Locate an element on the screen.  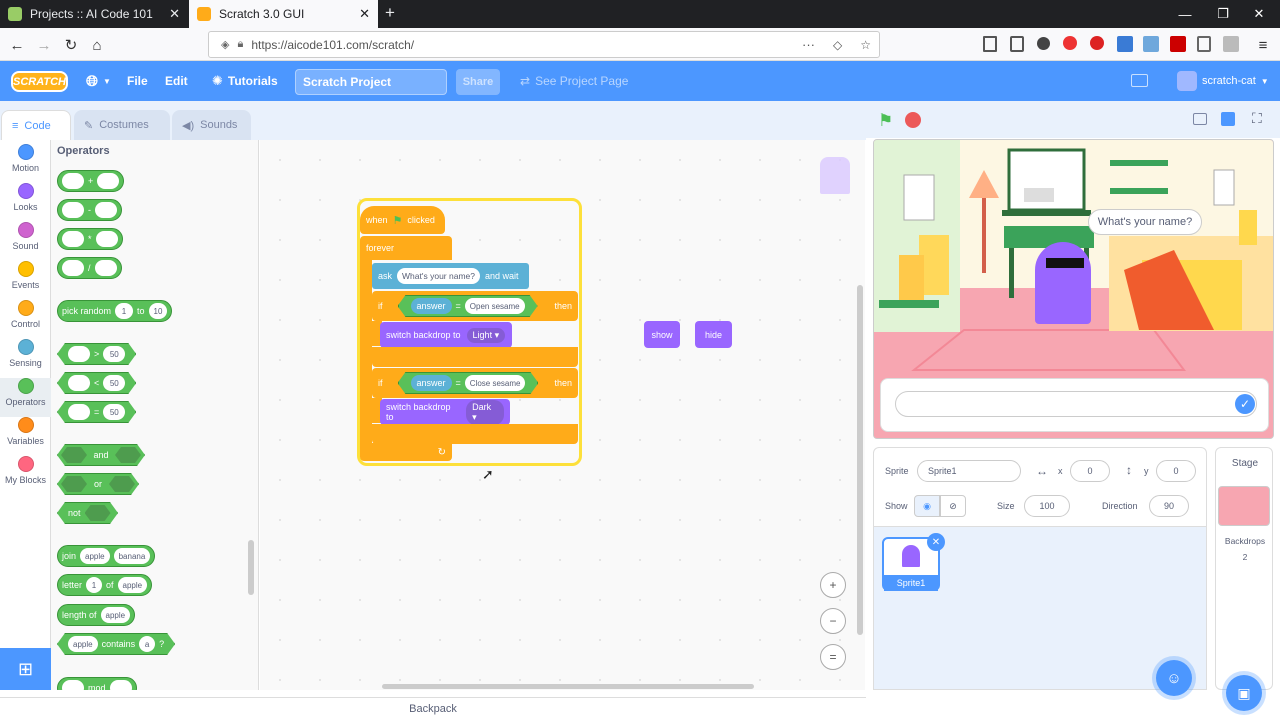
category-motion: Motion is located at coordinates (25, 163).